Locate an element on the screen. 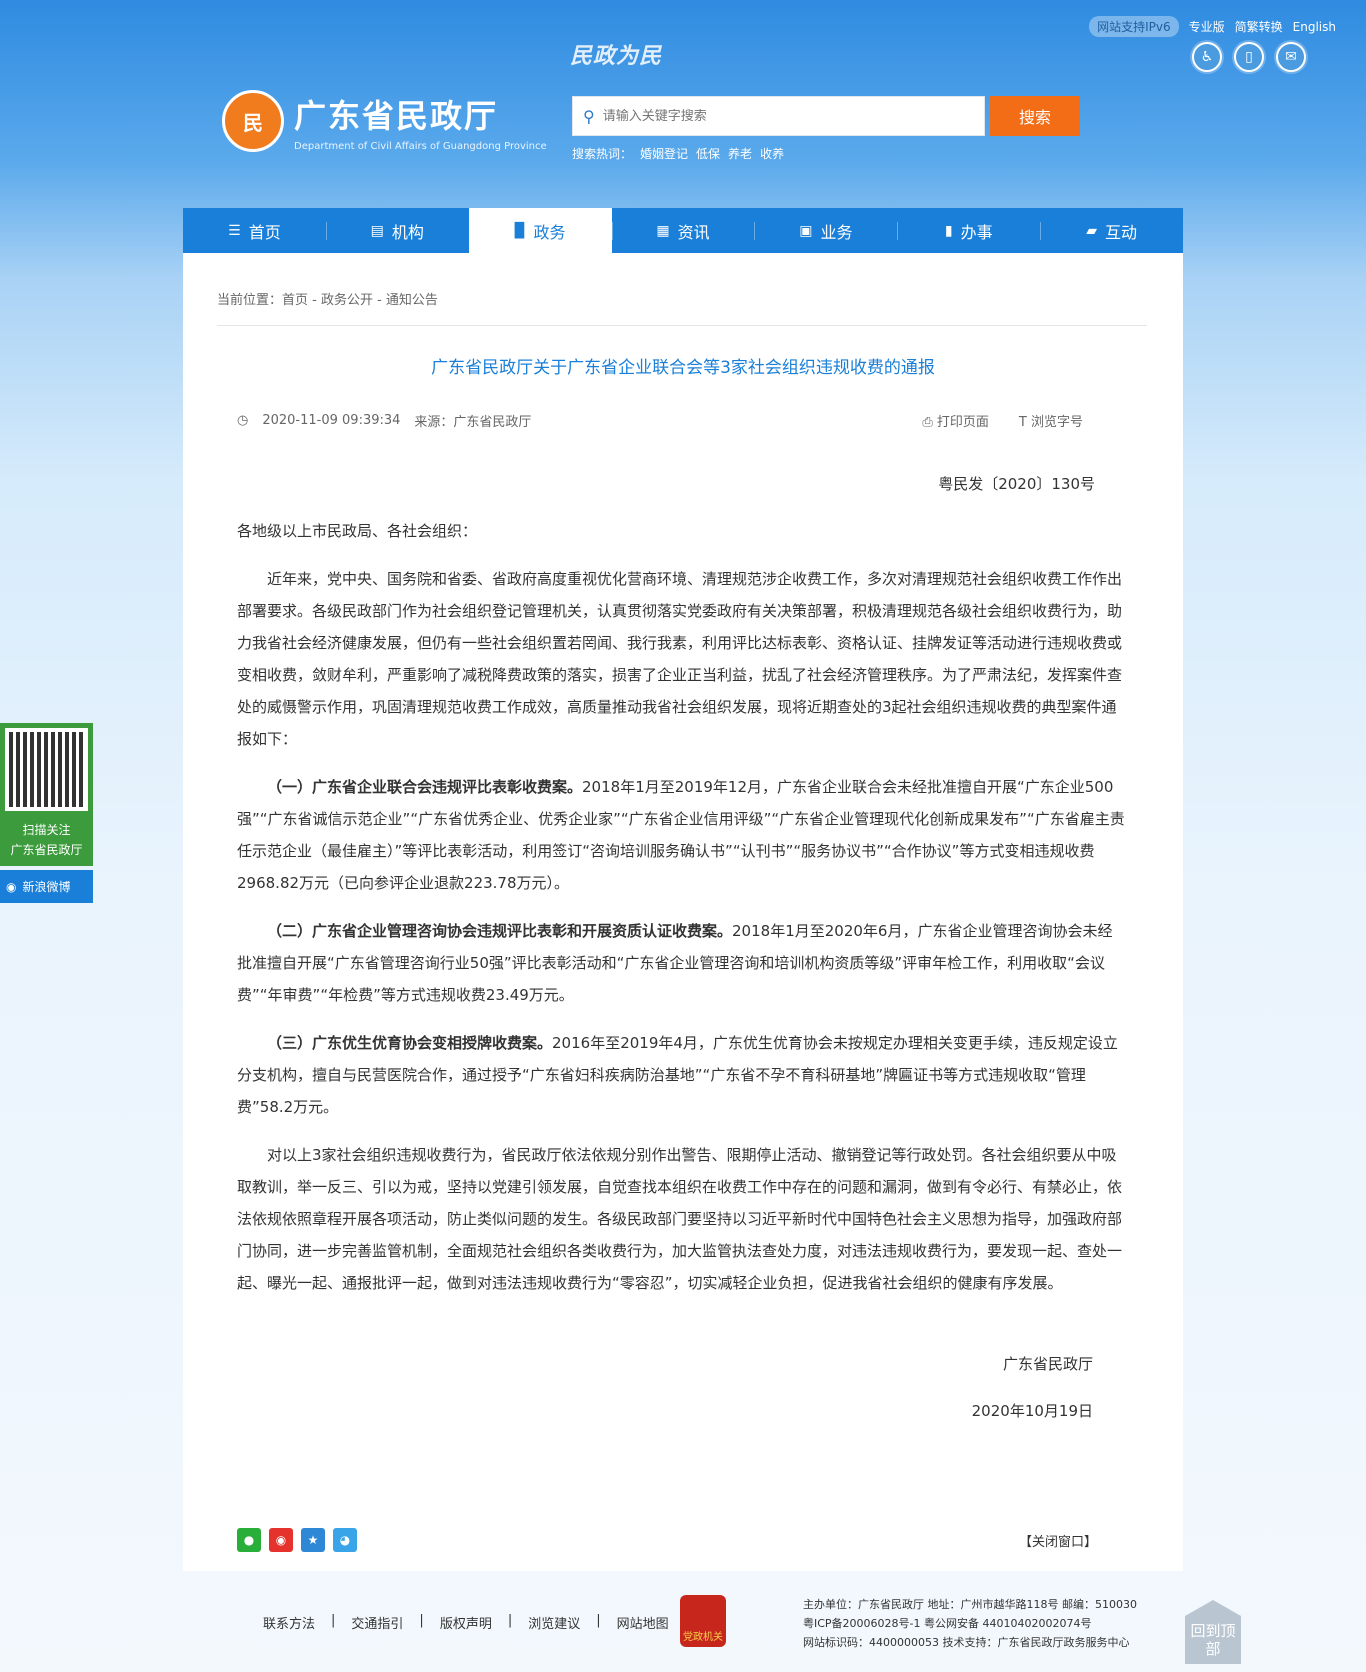 The image size is (1366, 1672). english-link: English is located at coordinates (1314, 27).